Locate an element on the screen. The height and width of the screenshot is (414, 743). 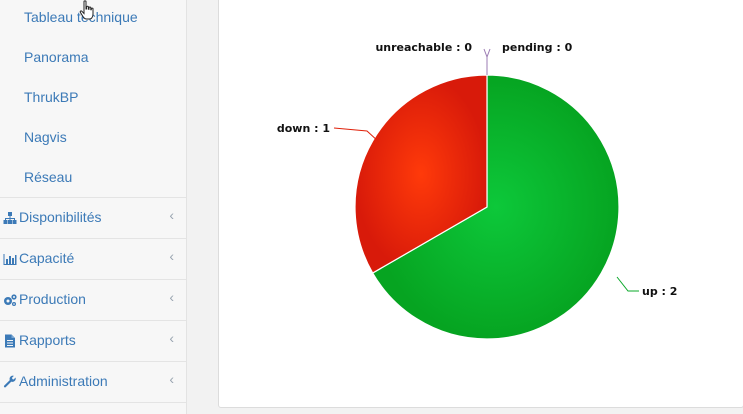
sitemap-icon is located at coordinates (10, 218).